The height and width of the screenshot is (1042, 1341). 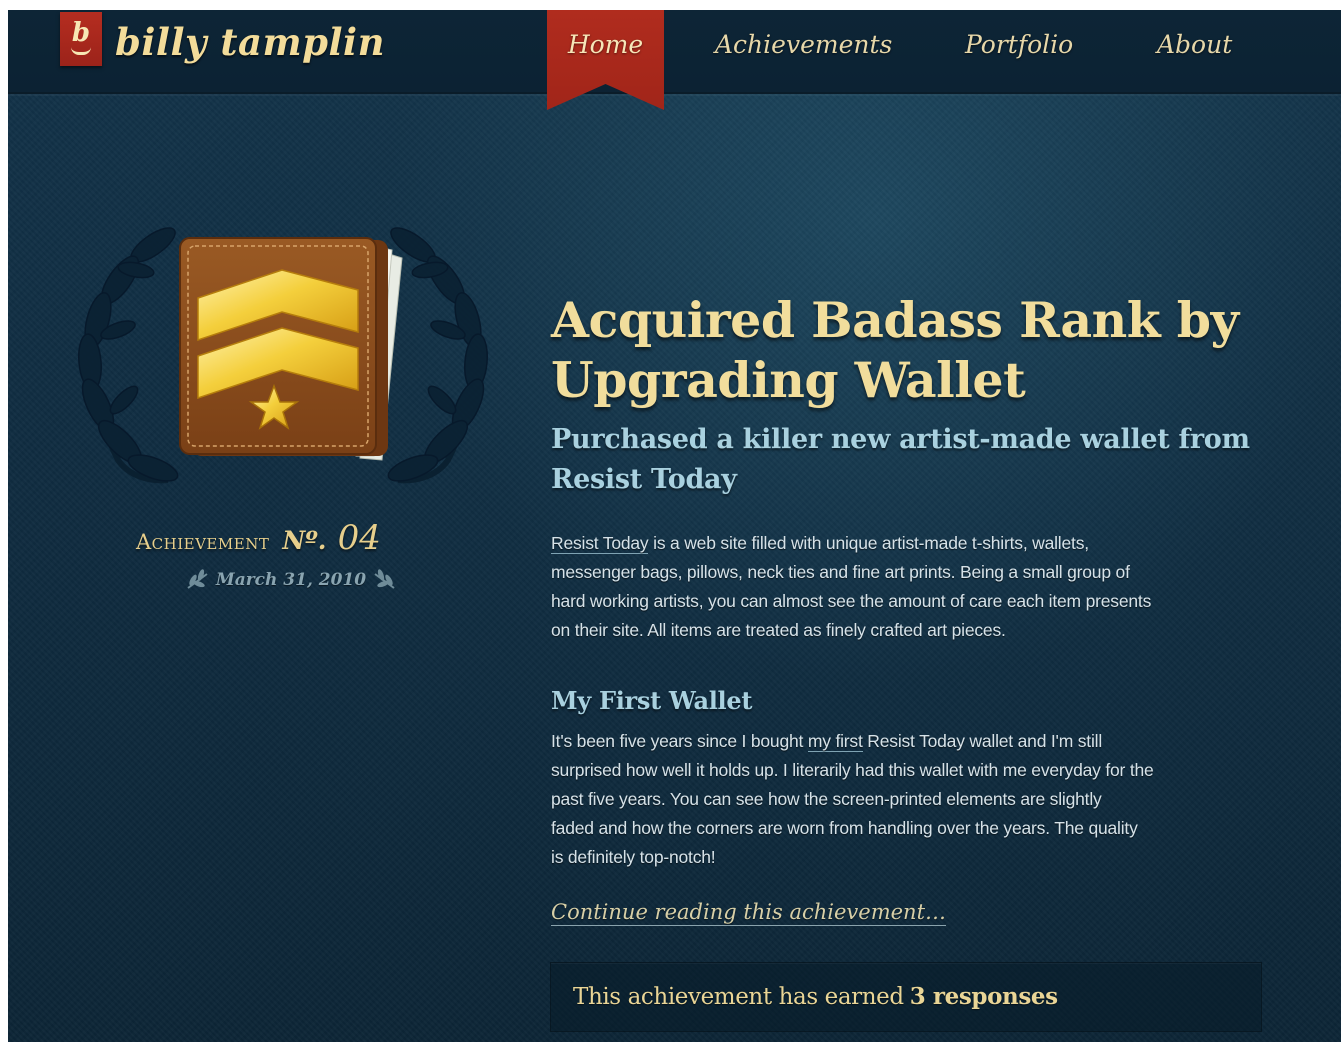 I want to click on article-subtitle-line-2: Resist Today, so click(x=644, y=479).